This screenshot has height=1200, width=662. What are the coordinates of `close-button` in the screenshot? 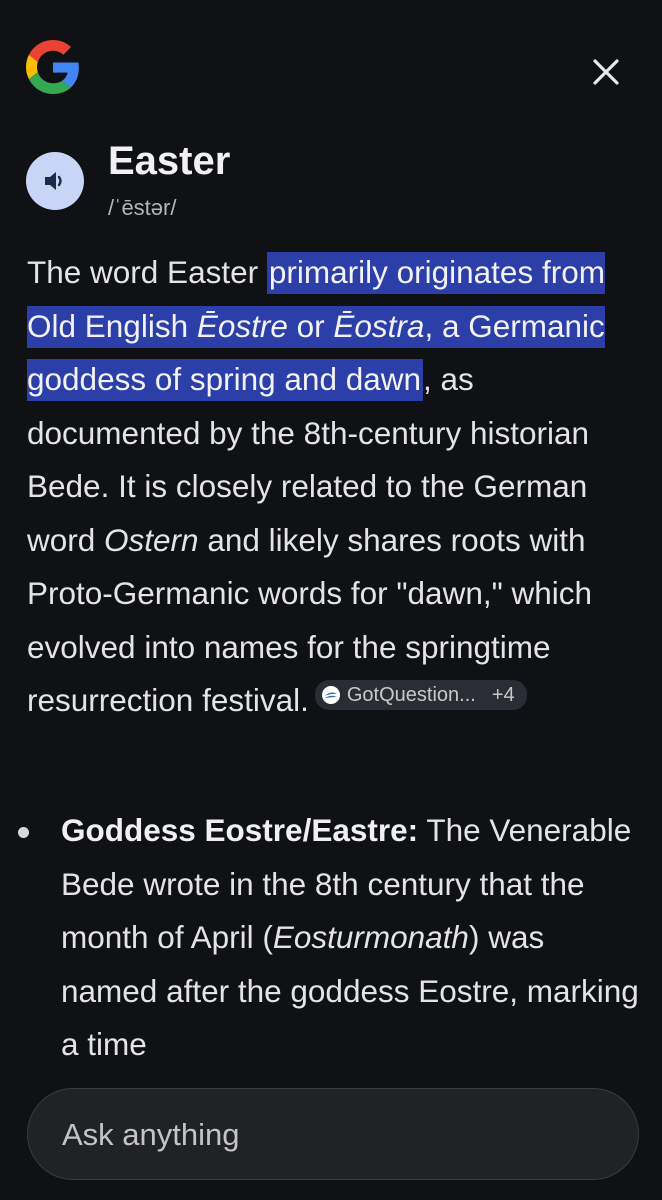 It's located at (606, 72).